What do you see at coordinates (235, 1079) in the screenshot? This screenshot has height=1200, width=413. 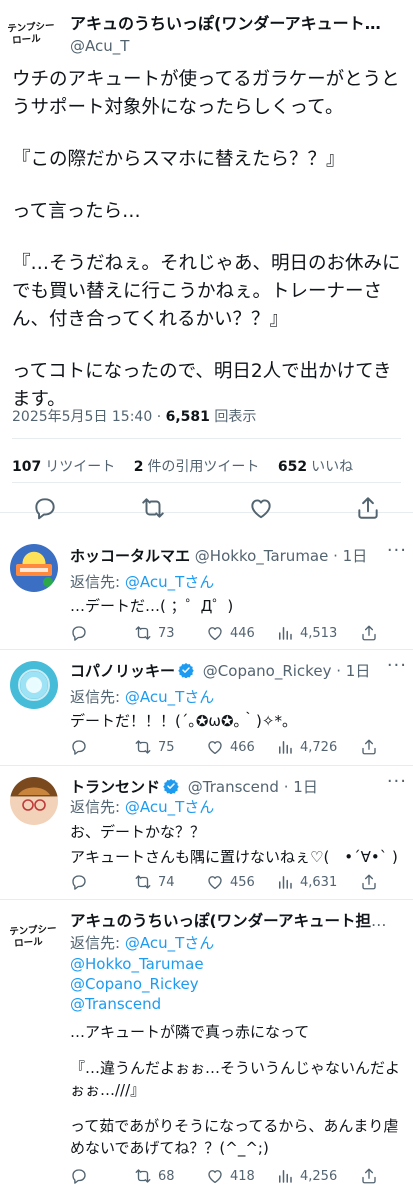 I see `reply-text-line: 『…違うんだよぉぉ…そういうんじゃないんだよぉぉ…///』` at bounding box center [235, 1079].